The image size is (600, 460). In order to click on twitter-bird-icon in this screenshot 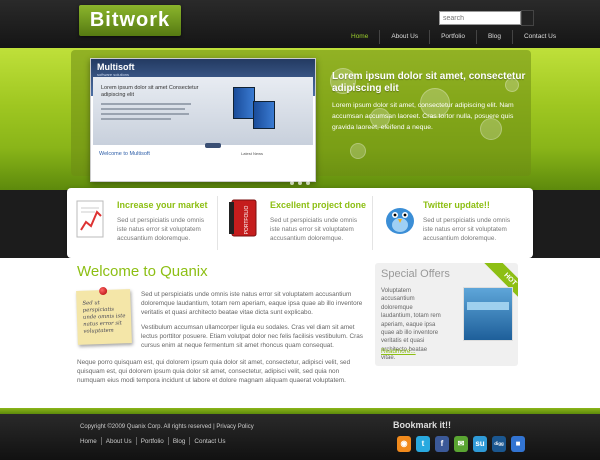, I will do `click(400, 221)`.